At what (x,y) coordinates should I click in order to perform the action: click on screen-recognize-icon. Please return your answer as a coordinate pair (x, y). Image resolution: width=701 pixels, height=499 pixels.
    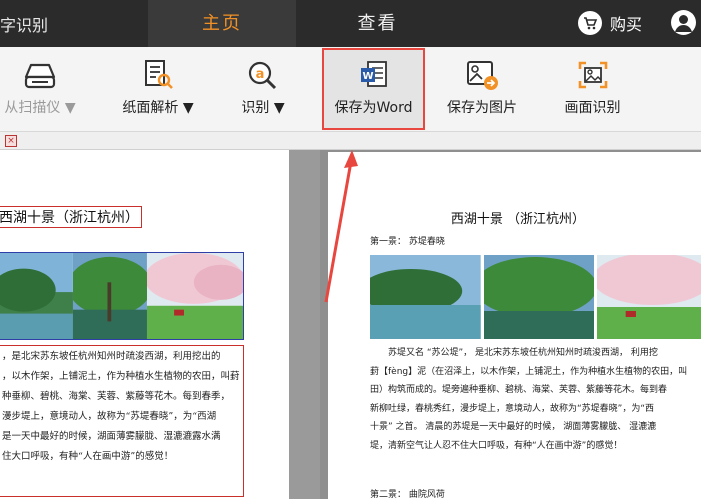
    Looking at the image, I should click on (593, 75).